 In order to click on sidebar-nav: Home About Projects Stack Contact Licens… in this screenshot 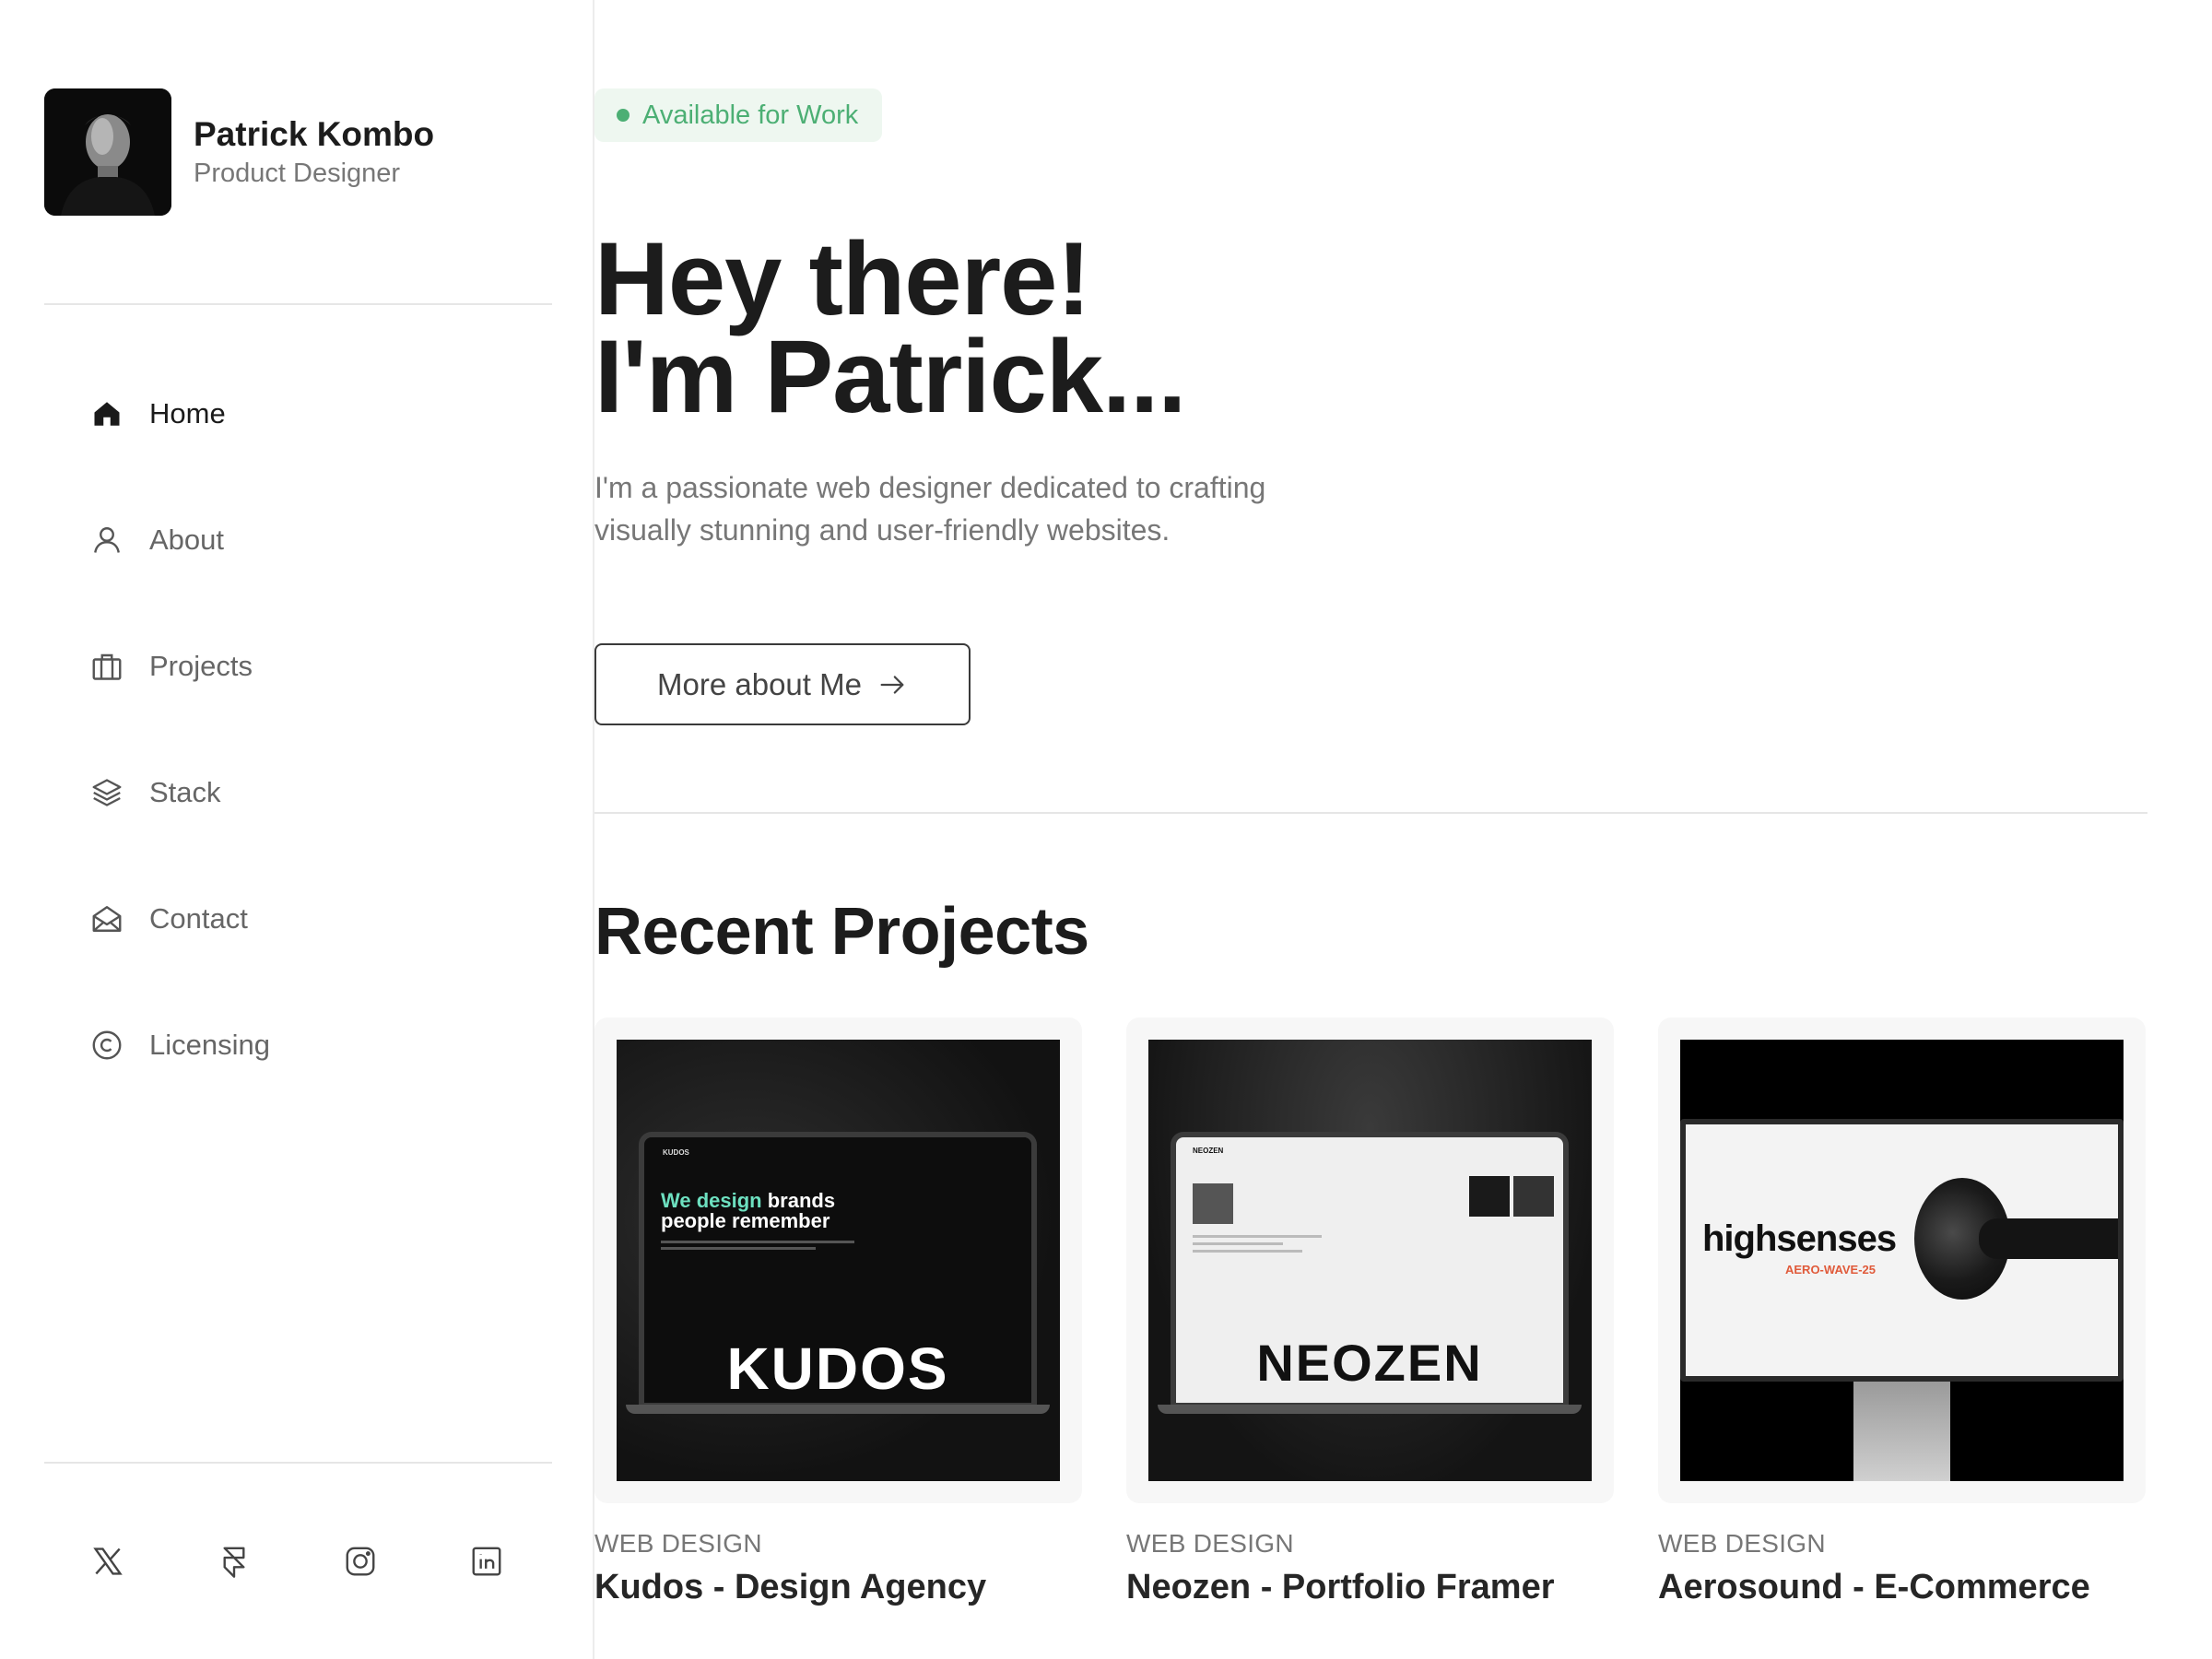, I will do `click(179, 729)`.